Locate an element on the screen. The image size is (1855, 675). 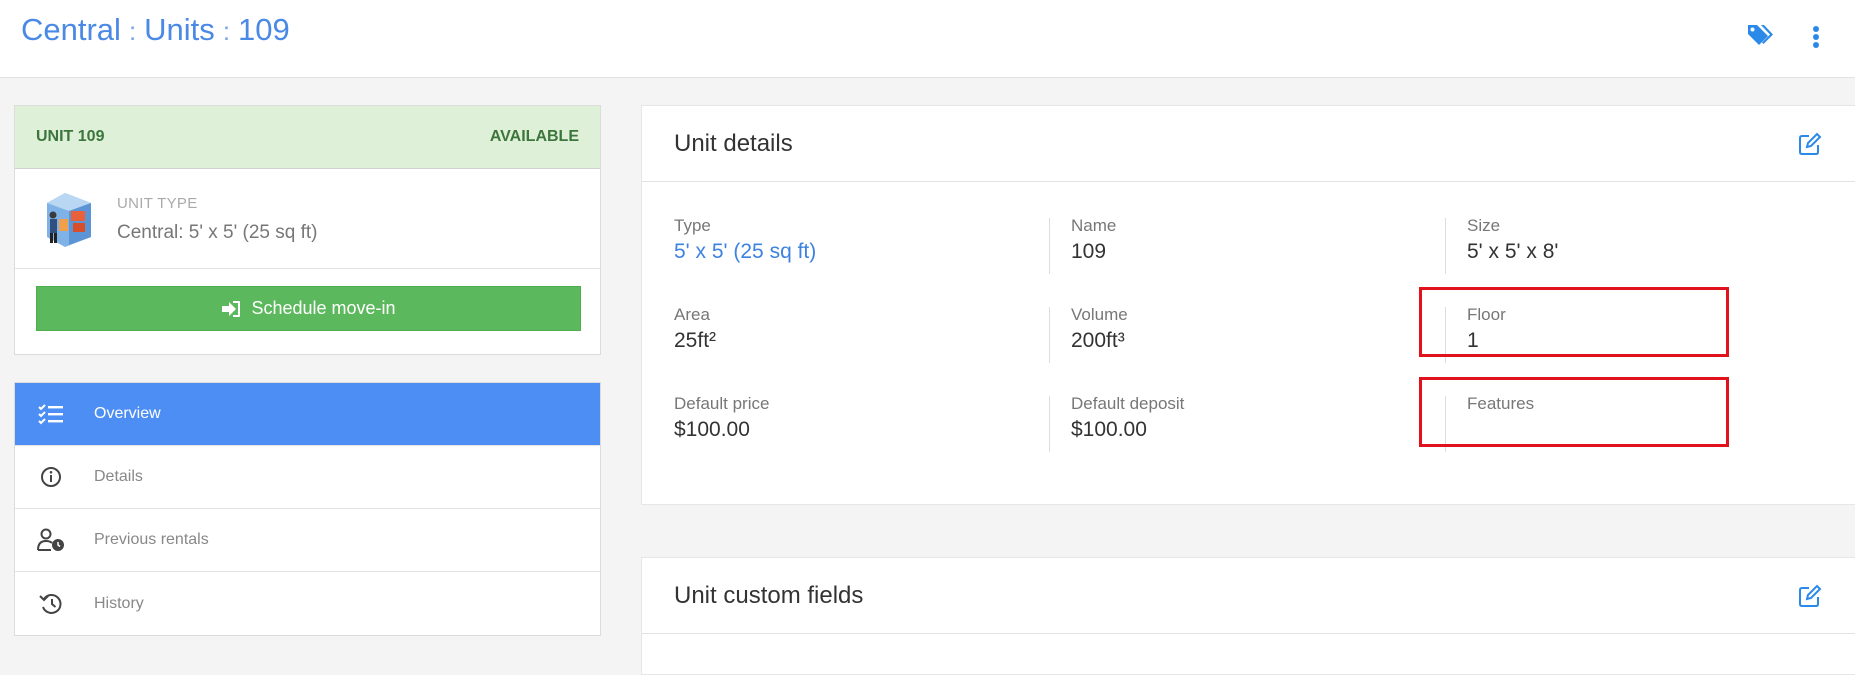
unit-type-link: 5' x 5' (25 sq ft) is located at coordinates (745, 252).